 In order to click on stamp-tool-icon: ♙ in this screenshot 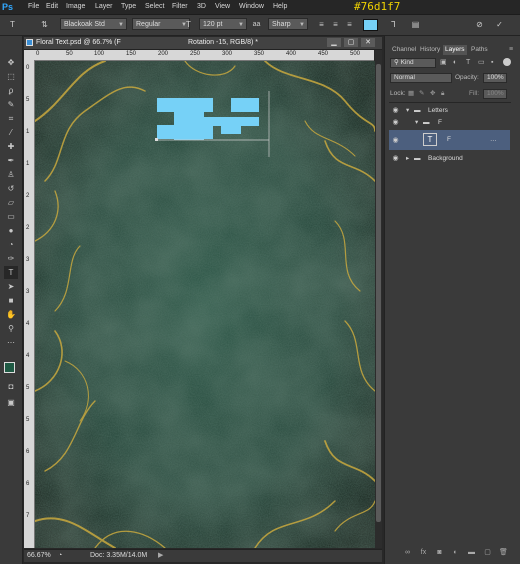, I will do `click(11, 174)`.